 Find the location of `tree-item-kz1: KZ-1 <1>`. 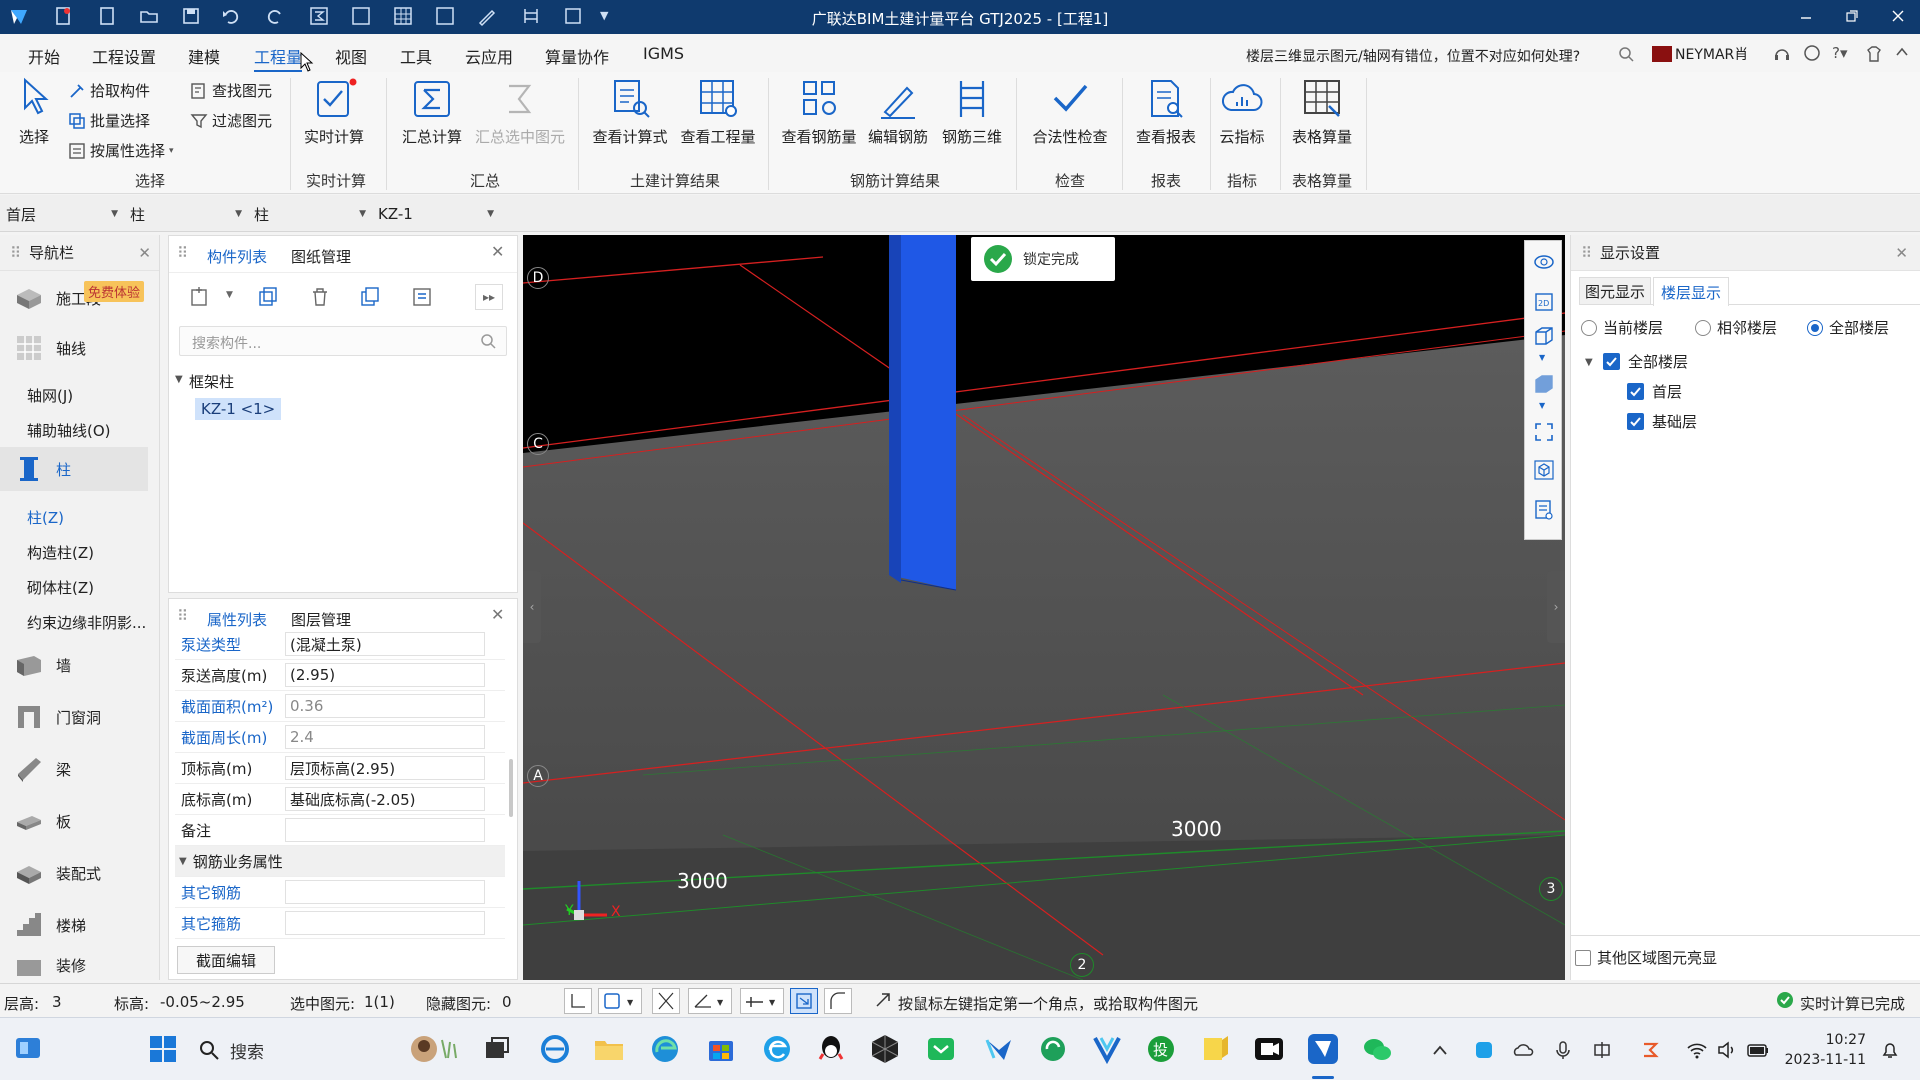

tree-item-kz1: KZ-1 <1> is located at coordinates (238, 409).